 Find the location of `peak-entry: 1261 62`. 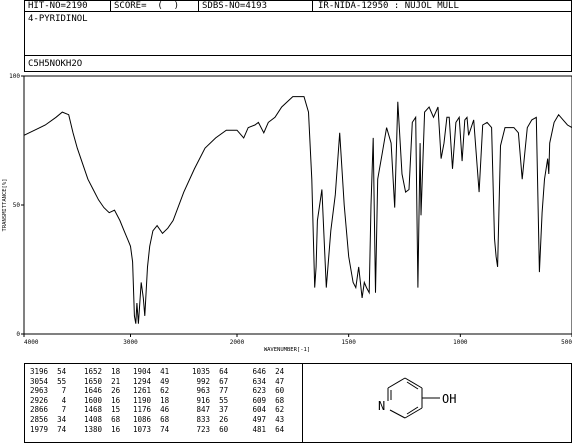

peak-entry: 1261 62 is located at coordinates (151, 391).